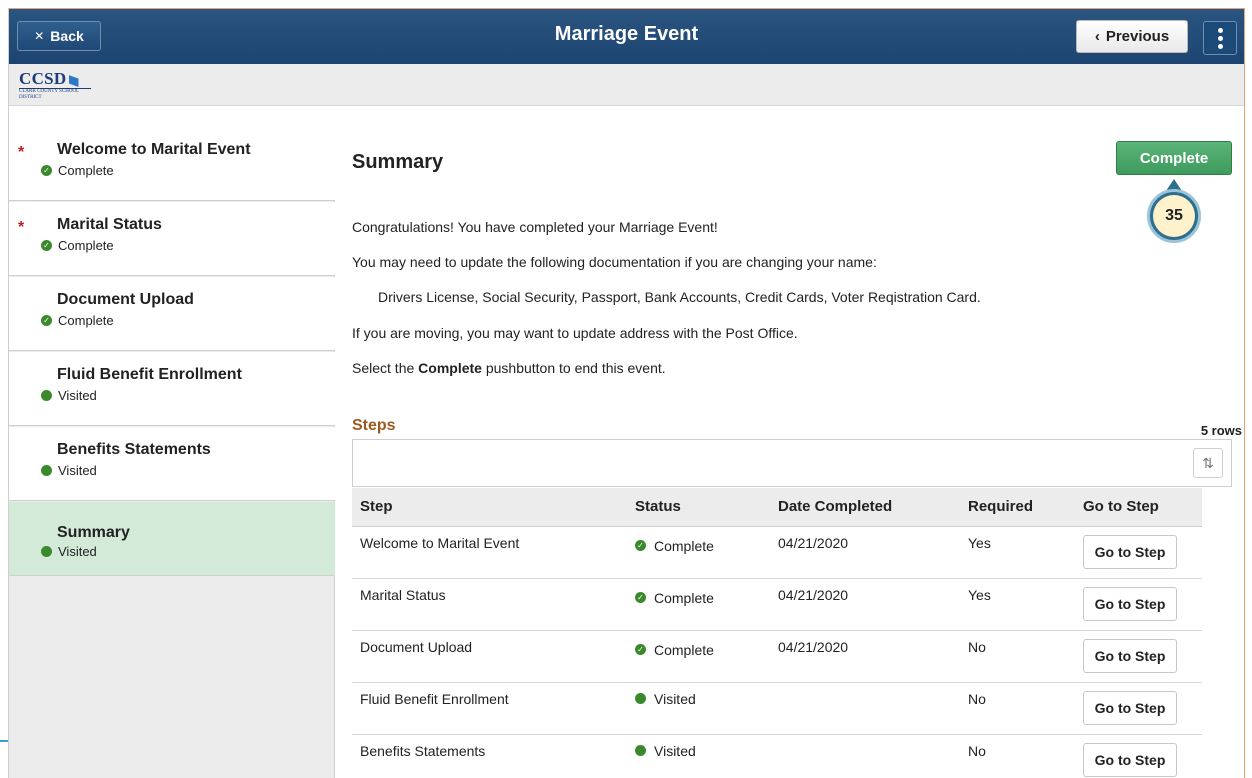 This screenshot has width=1252, height=778. I want to click on ccsd-logo: CCSD CLARK COUNTY SCHOOL DISTRICT, so click(55, 85).